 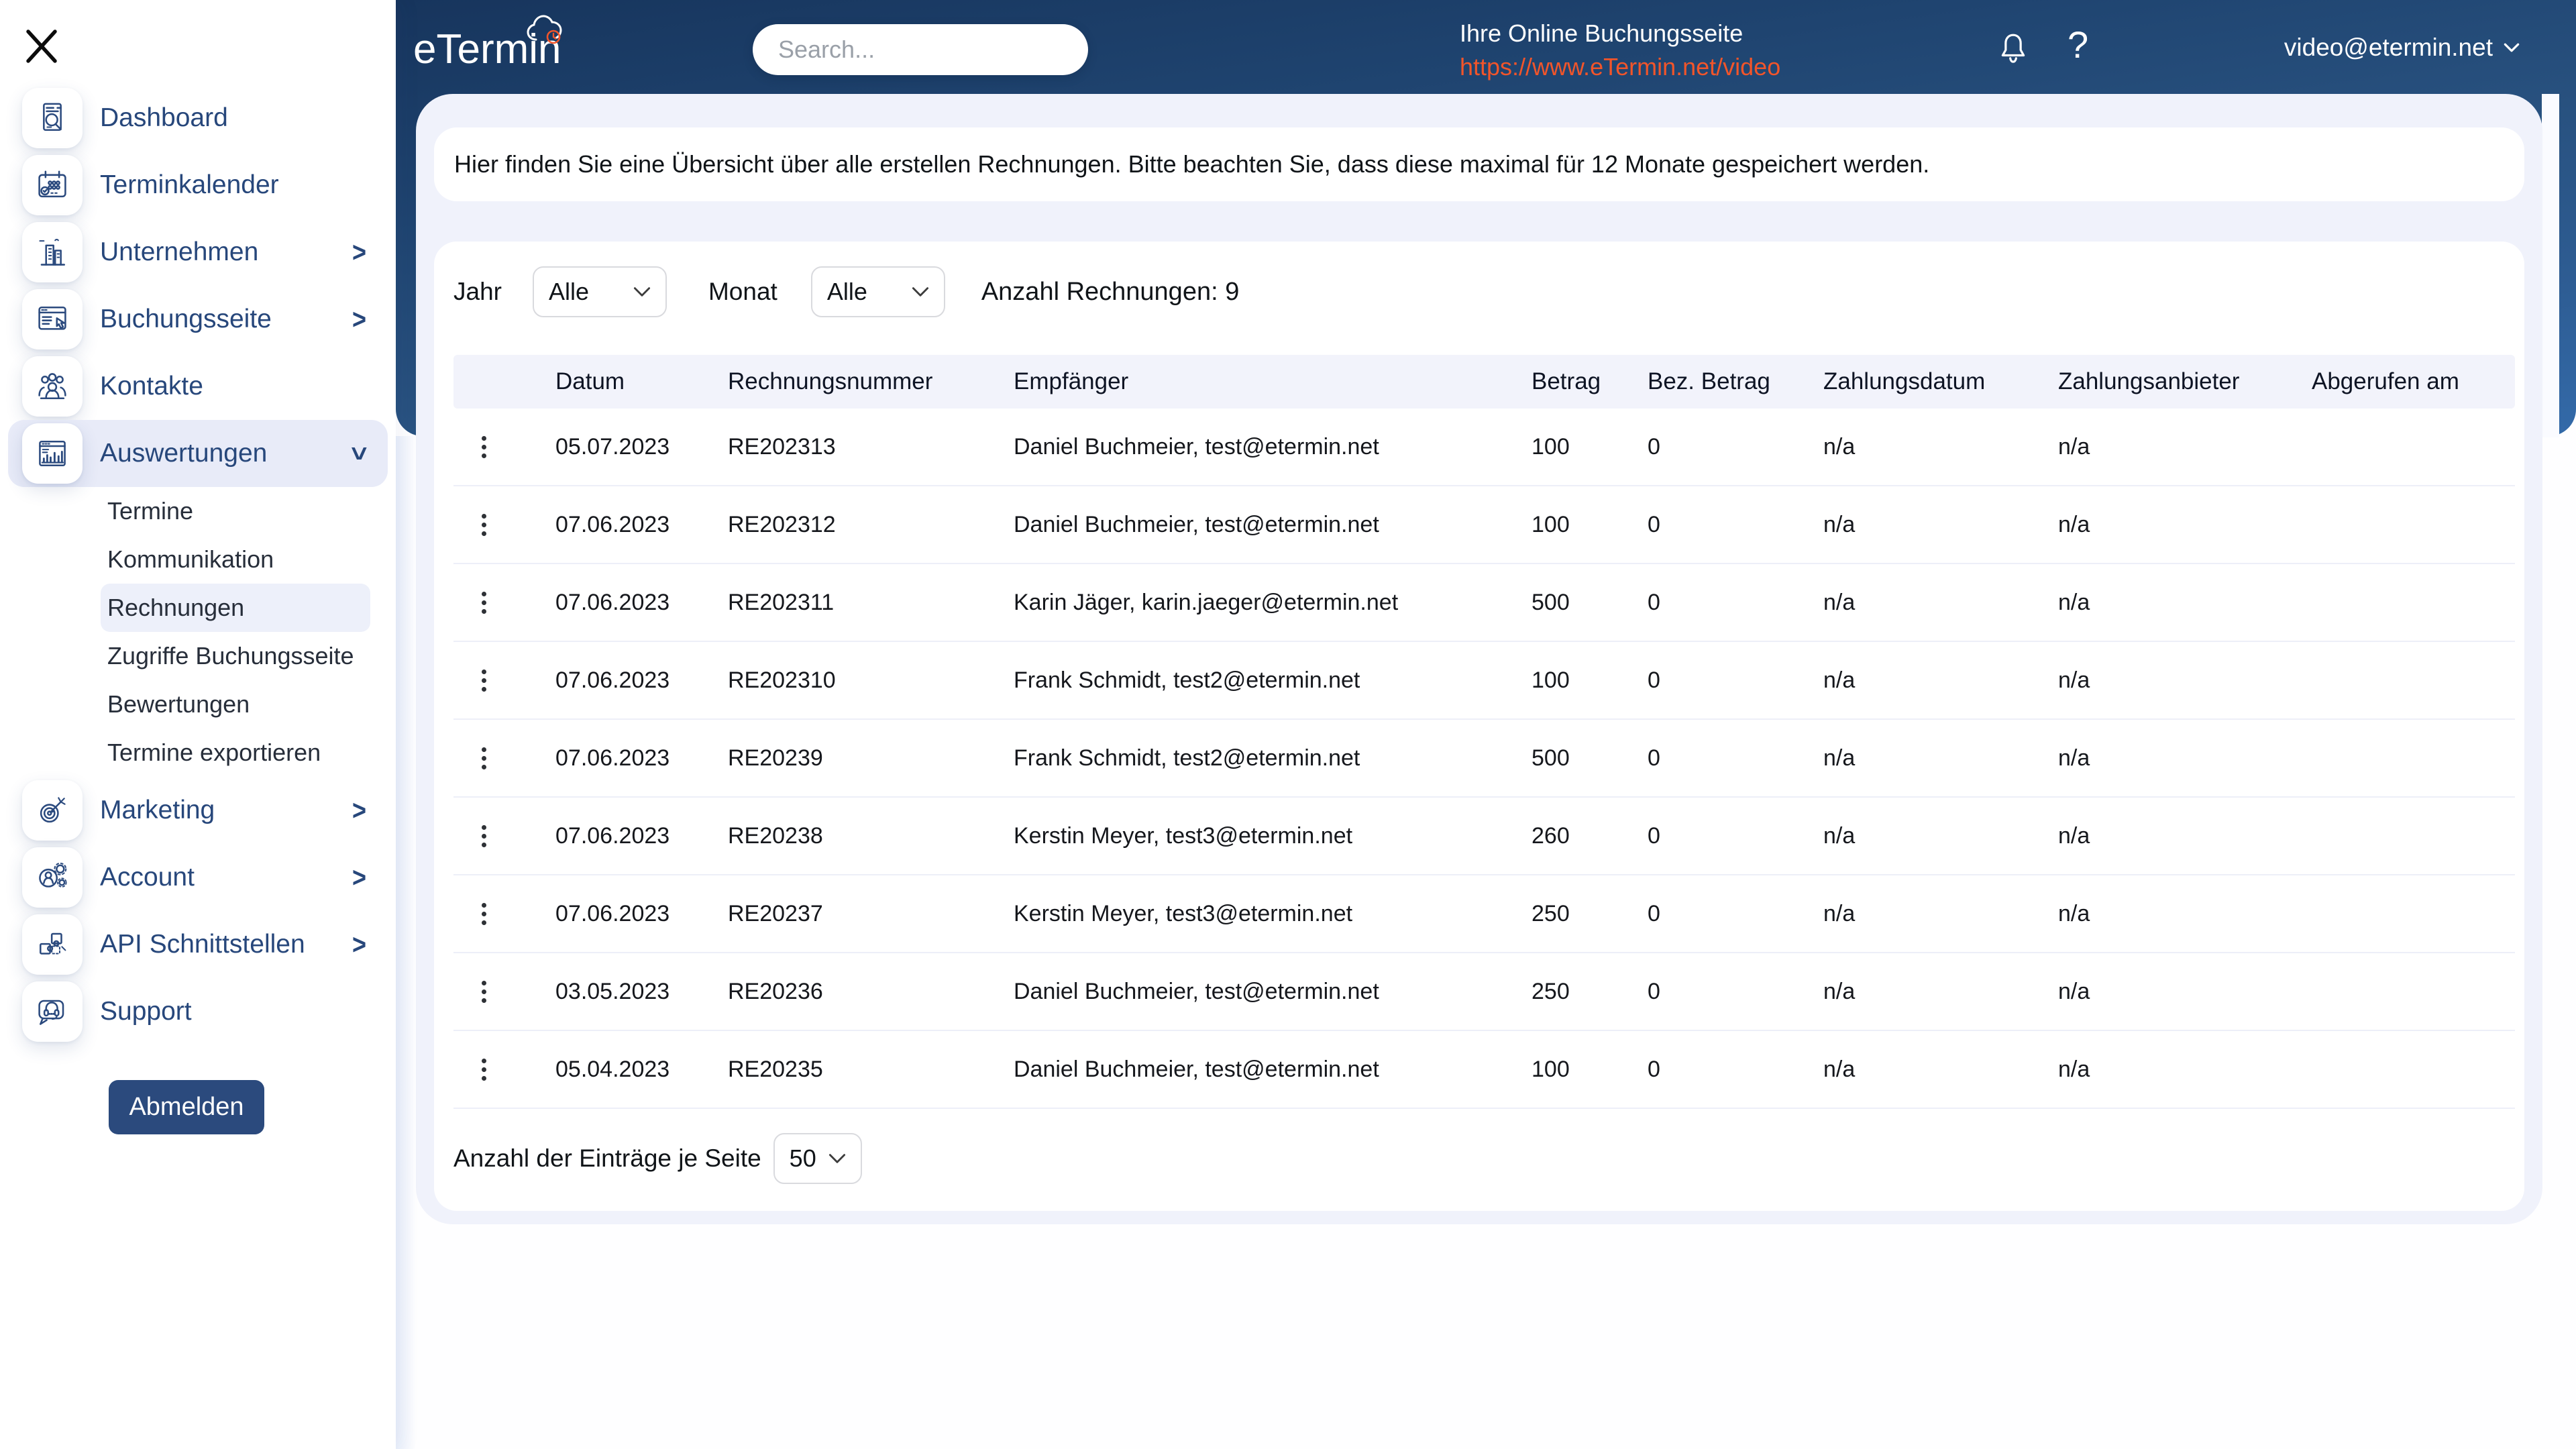 What do you see at coordinates (877, 291) in the screenshot?
I see `month-select: Alle` at bounding box center [877, 291].